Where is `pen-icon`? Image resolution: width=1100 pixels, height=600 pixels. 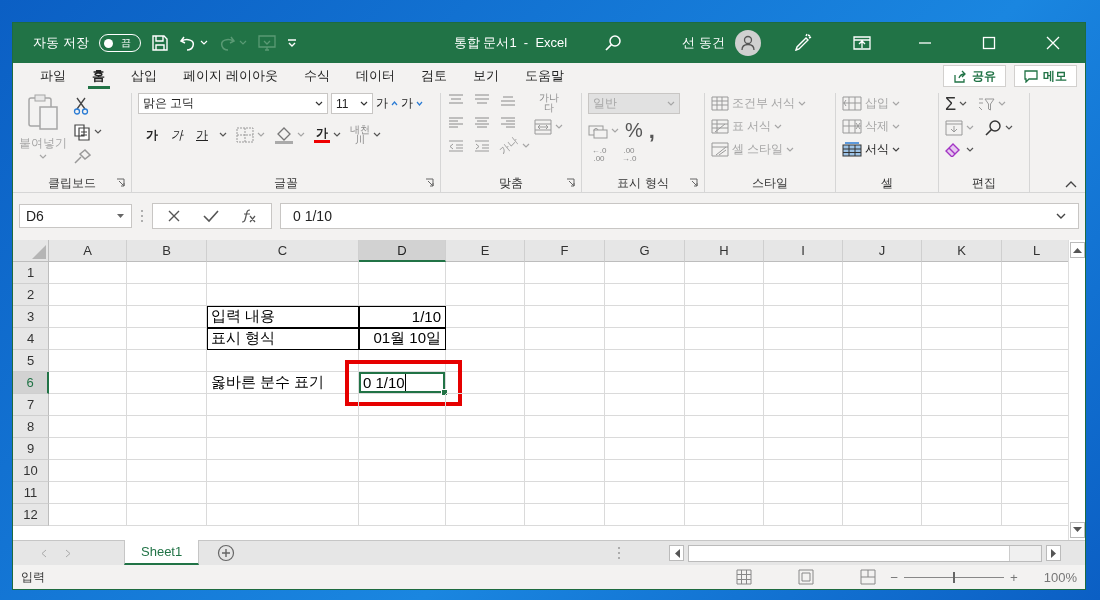 pen-icon is located at coordinates (803, 43).